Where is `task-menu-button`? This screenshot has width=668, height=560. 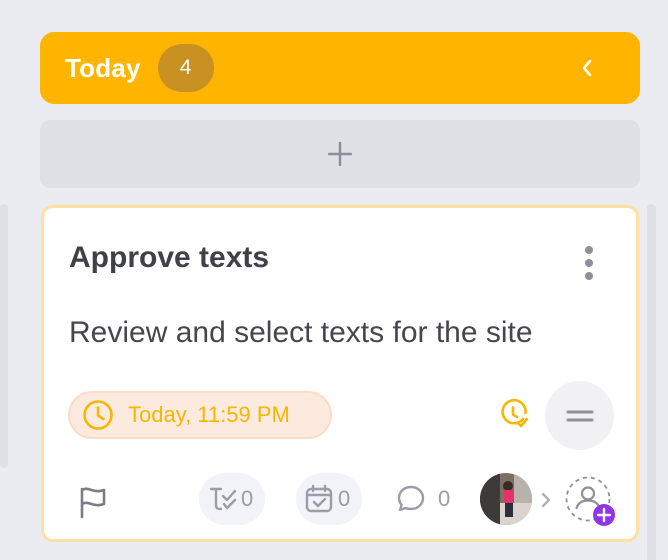
task-menu-button is located at coordinates (589, 263).